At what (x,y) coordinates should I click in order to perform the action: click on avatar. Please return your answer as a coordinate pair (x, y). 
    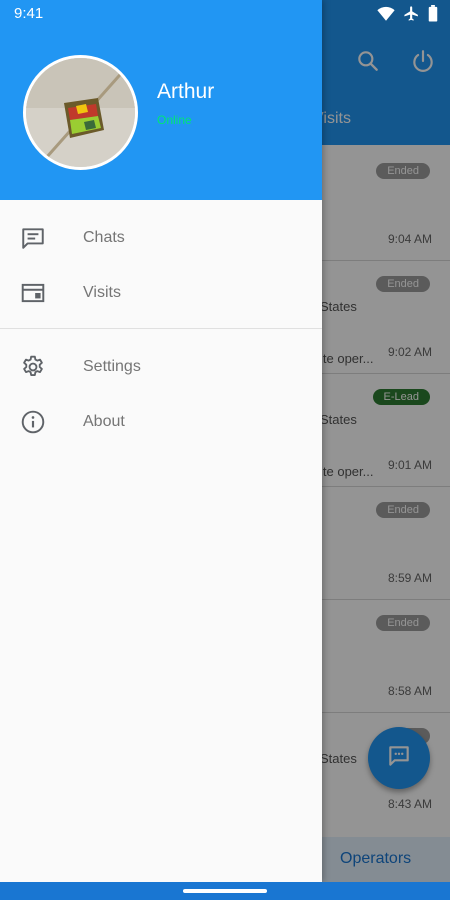
    Looking at the image, I should click on (80, 112).